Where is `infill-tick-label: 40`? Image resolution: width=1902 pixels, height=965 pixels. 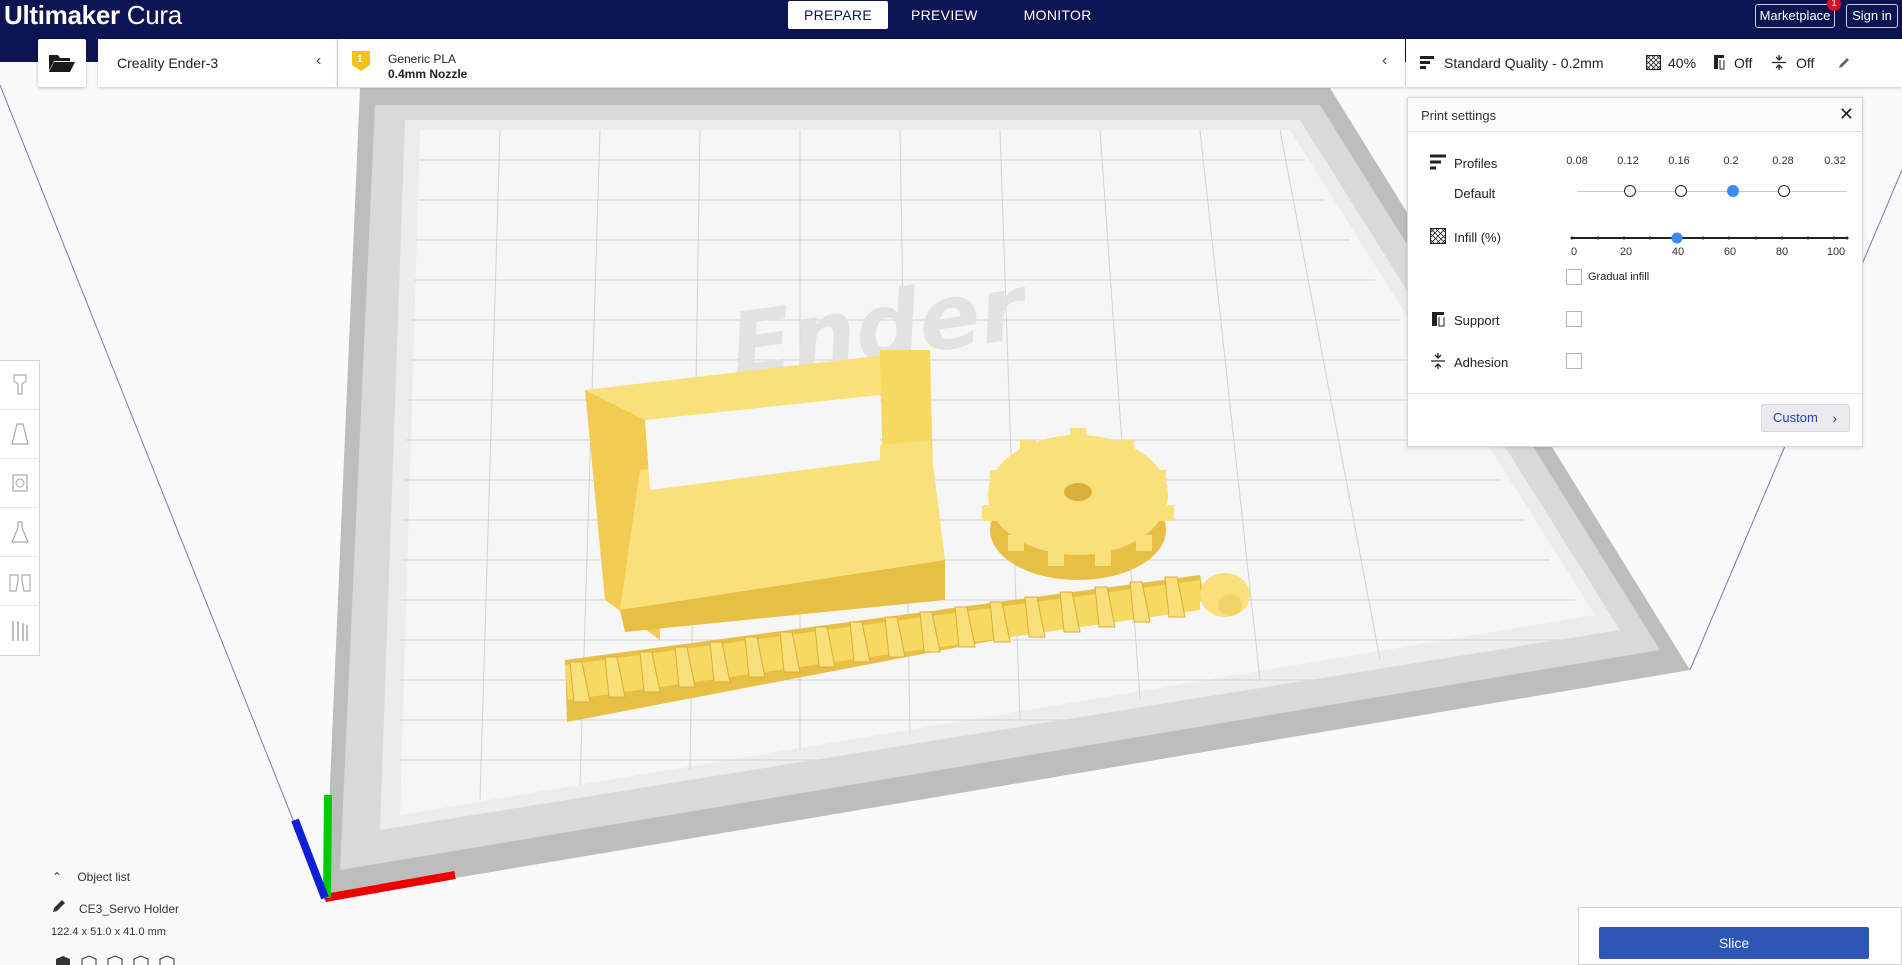 infill-tick-label: 40 is located at coordinates (1678, 252).